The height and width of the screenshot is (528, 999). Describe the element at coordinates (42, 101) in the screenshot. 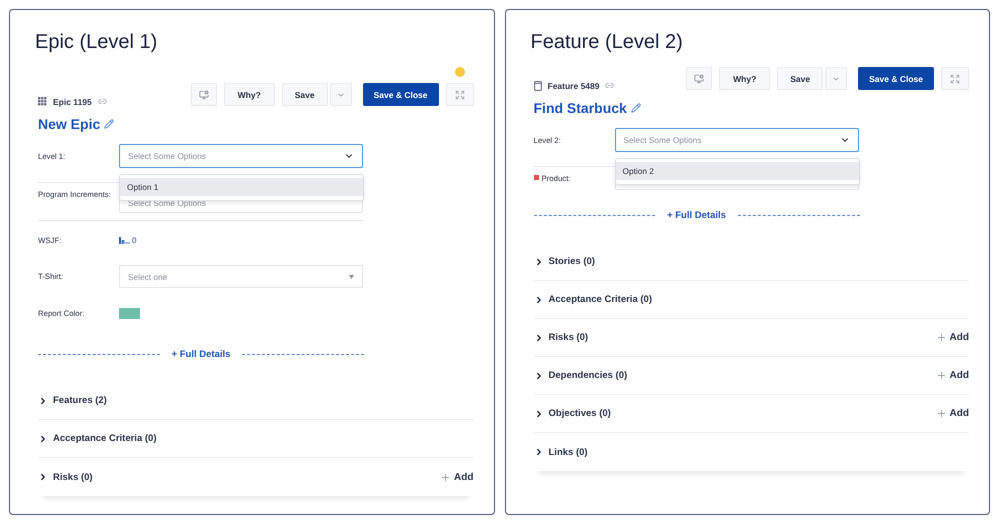

I see `grid-icon` at that location.